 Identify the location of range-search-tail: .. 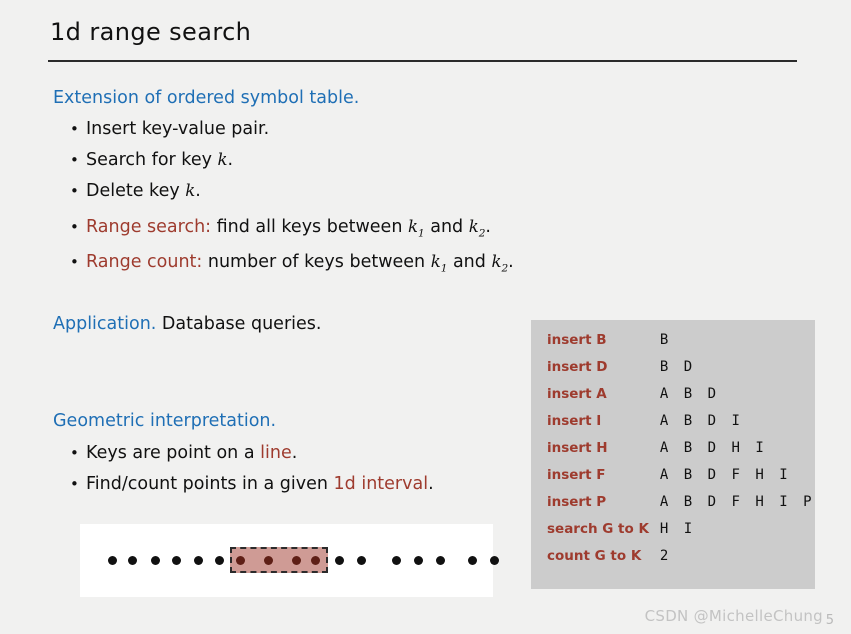
(488, 227).